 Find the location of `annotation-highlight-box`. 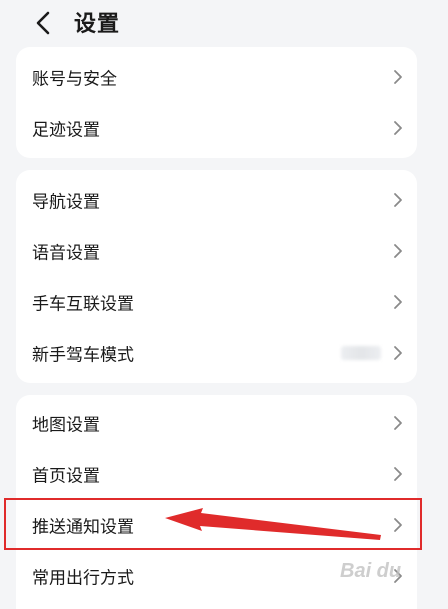

annotation-highlight-box is located at coordinates (213, 524).